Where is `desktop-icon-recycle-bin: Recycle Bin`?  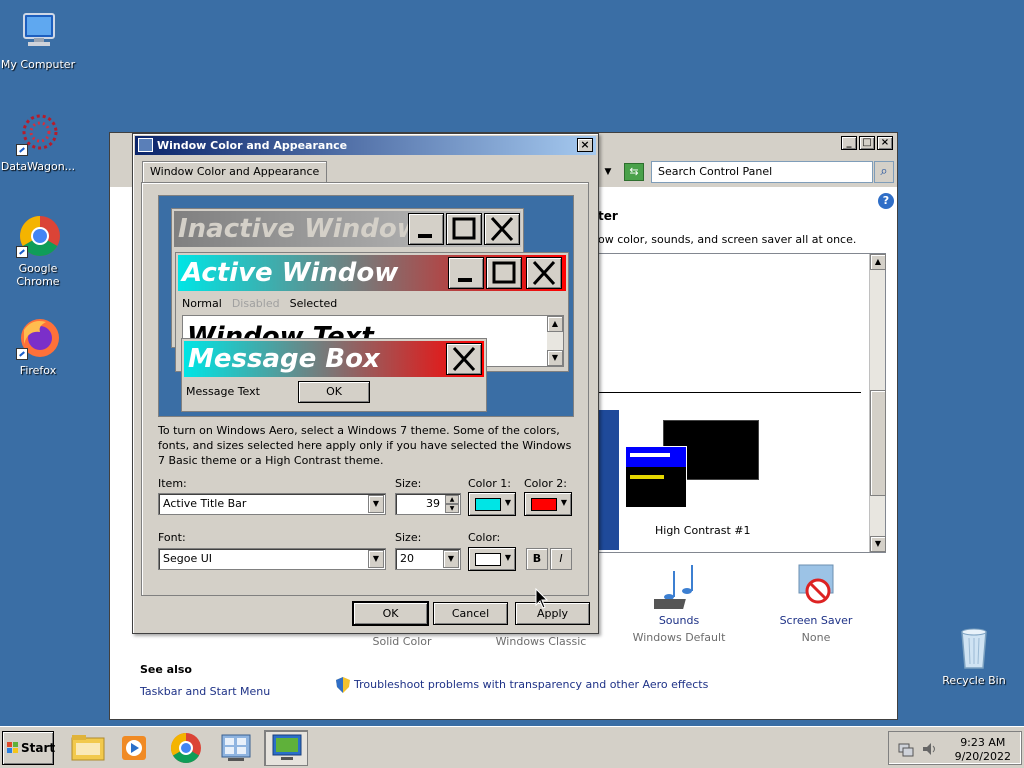 desktop-icon-recycle-bin: Recycle Bin is located at coordinates (974, 656).